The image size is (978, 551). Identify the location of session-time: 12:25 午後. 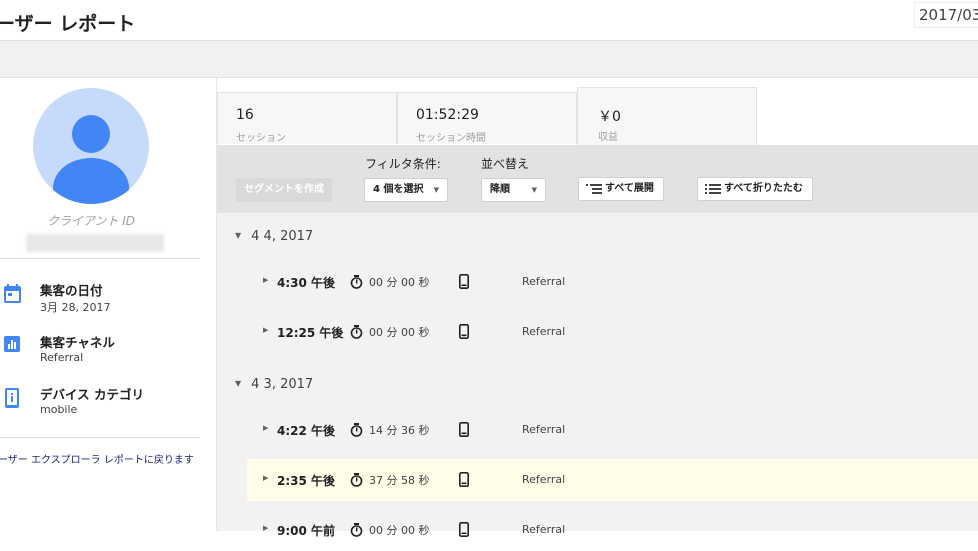
(310, 333).